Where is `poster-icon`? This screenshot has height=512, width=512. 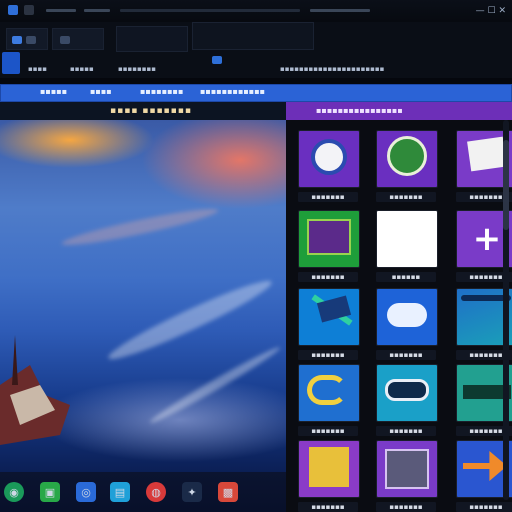
poster-icon is located at coordinates (329, 469).